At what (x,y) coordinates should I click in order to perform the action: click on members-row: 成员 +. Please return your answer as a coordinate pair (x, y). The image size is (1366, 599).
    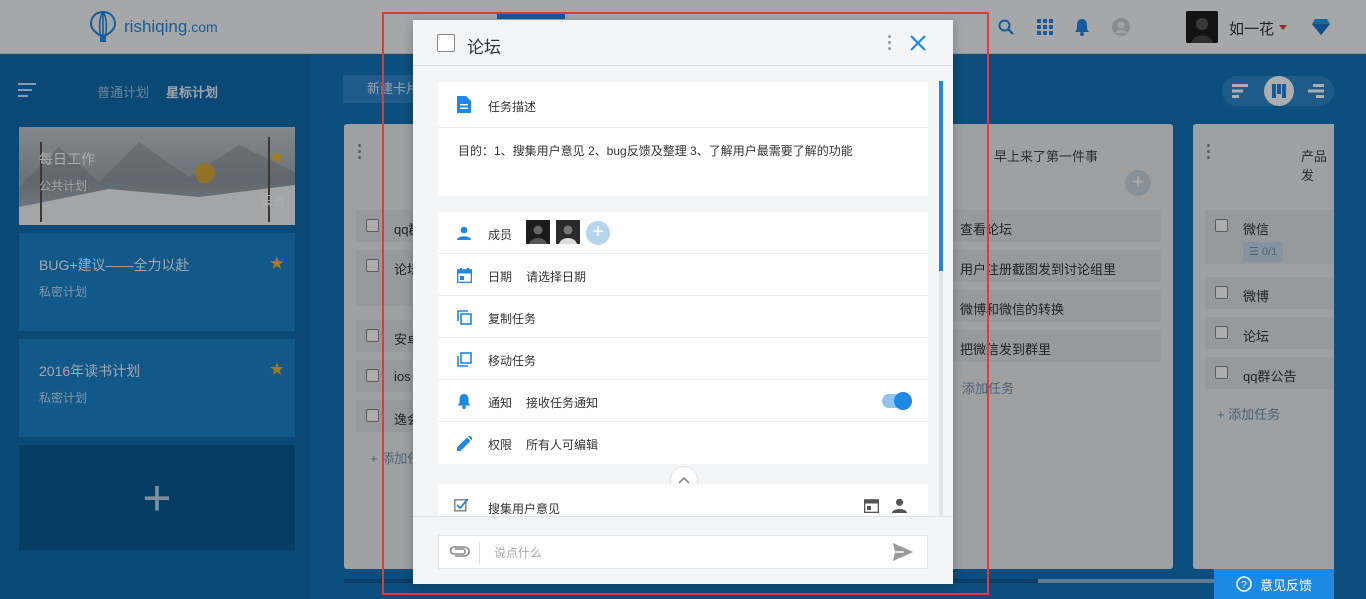
    Looking at the image, I should click on (683, 233).